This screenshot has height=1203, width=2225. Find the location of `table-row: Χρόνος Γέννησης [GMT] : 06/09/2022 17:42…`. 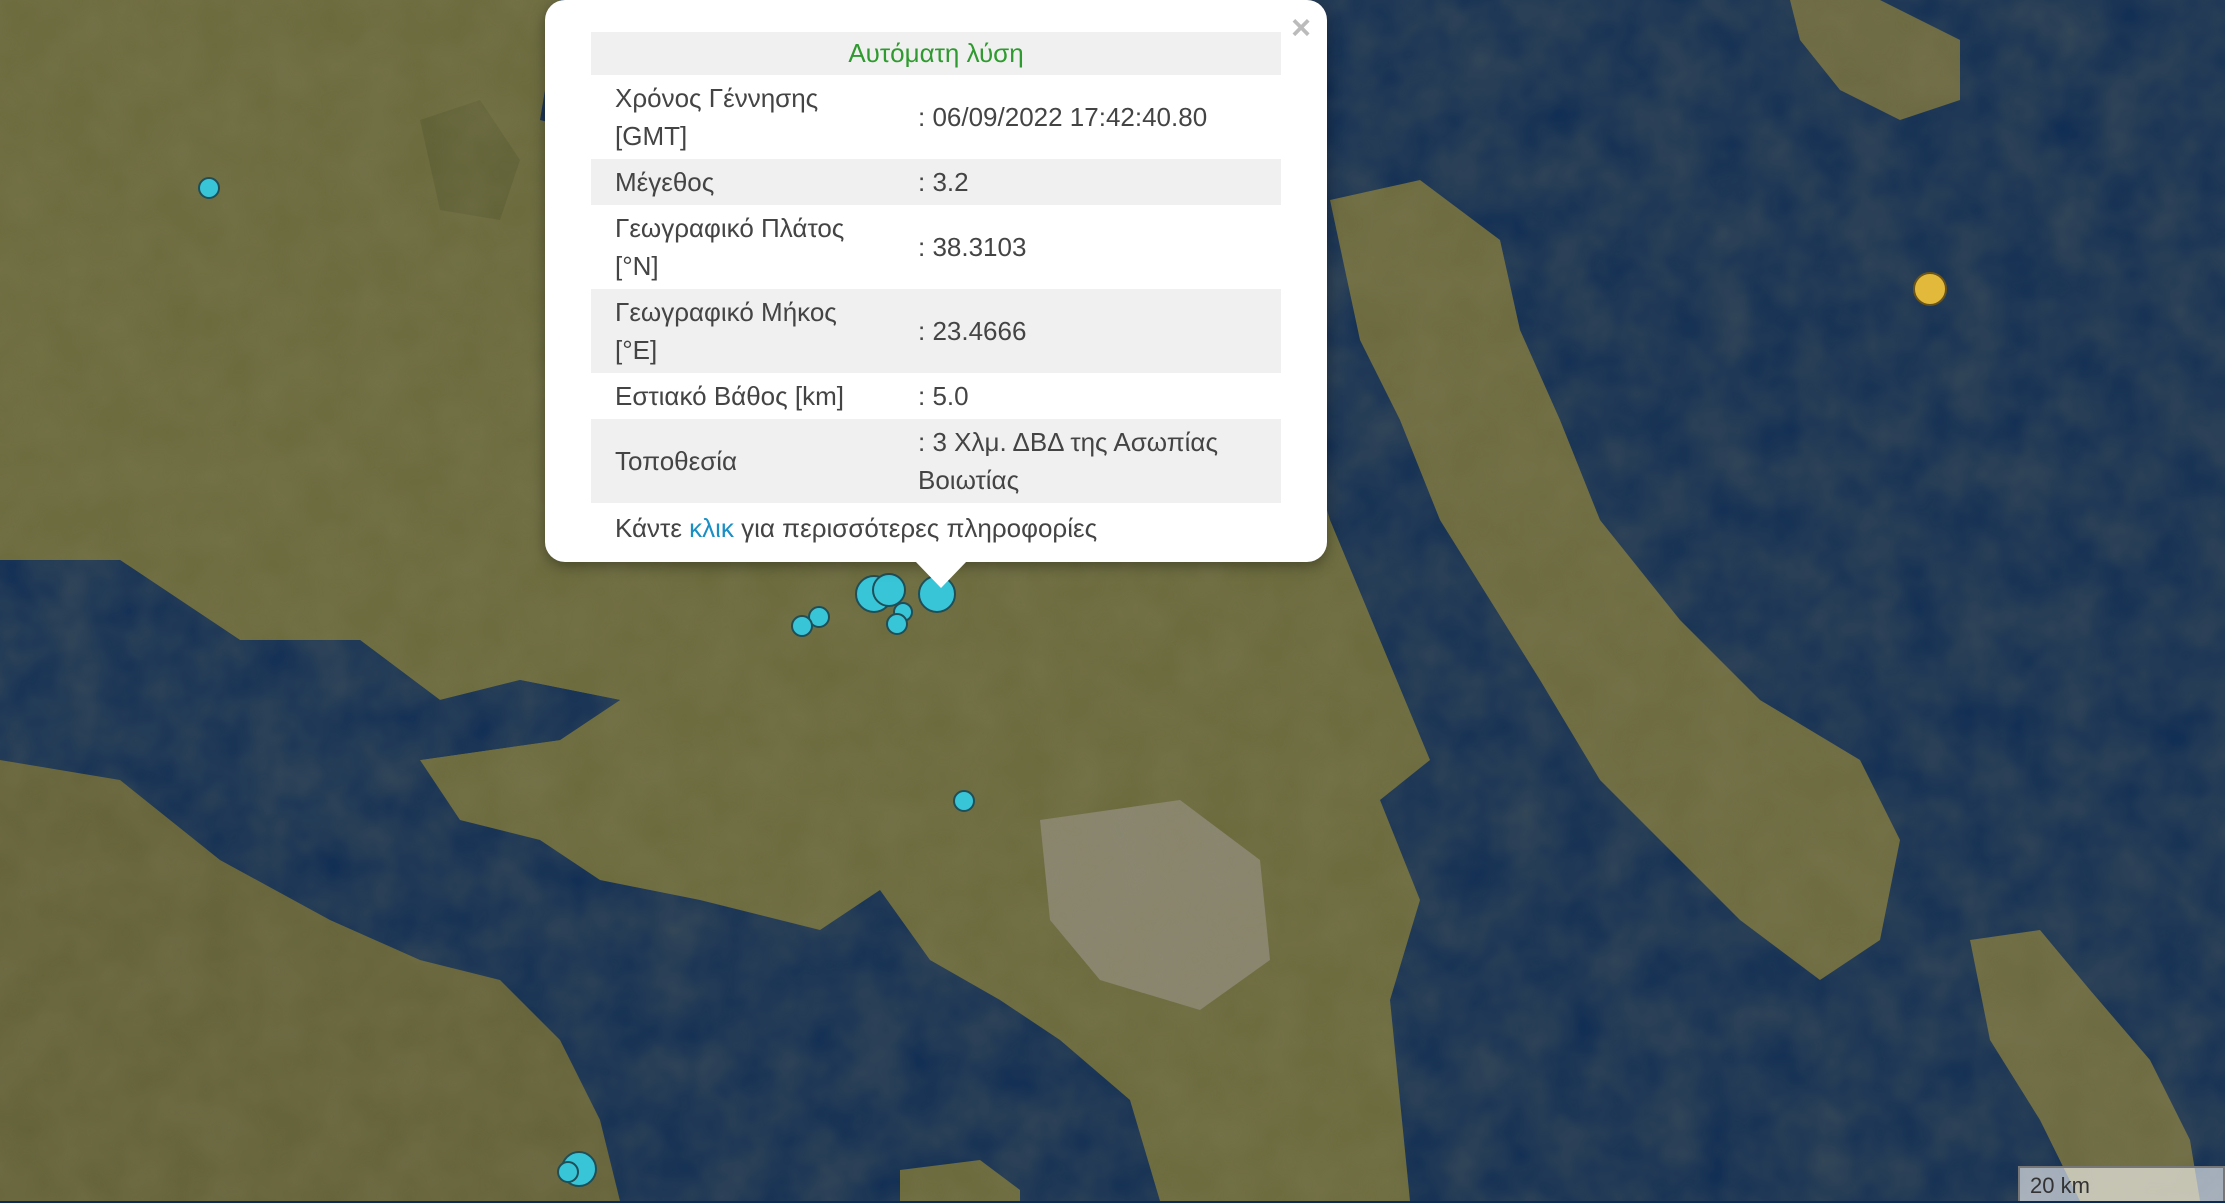

table-row: Χρόνος Γέννησης [GMT] : 06/09/2022 17:42… is located at coordinates (936, 117).